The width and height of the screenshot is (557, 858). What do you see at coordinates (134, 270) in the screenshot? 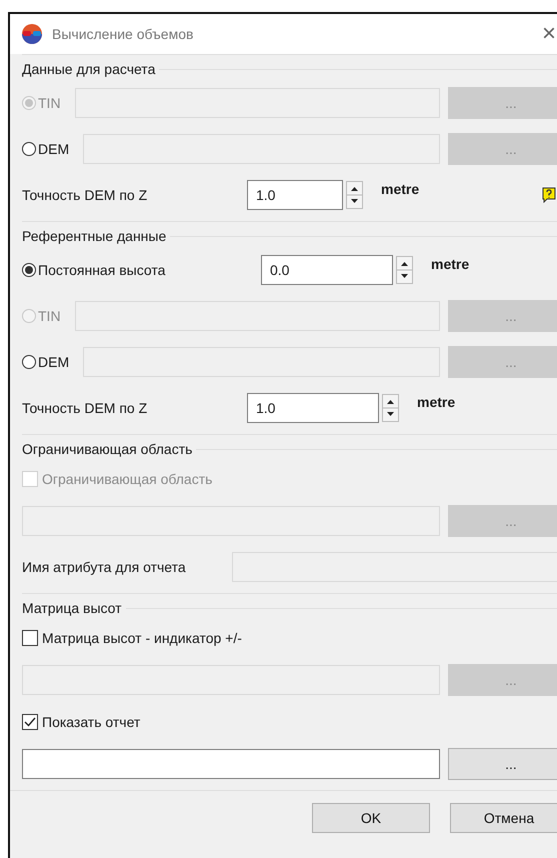
I see `radio-button: Постоянная высота` at bounding box center [134, 270].